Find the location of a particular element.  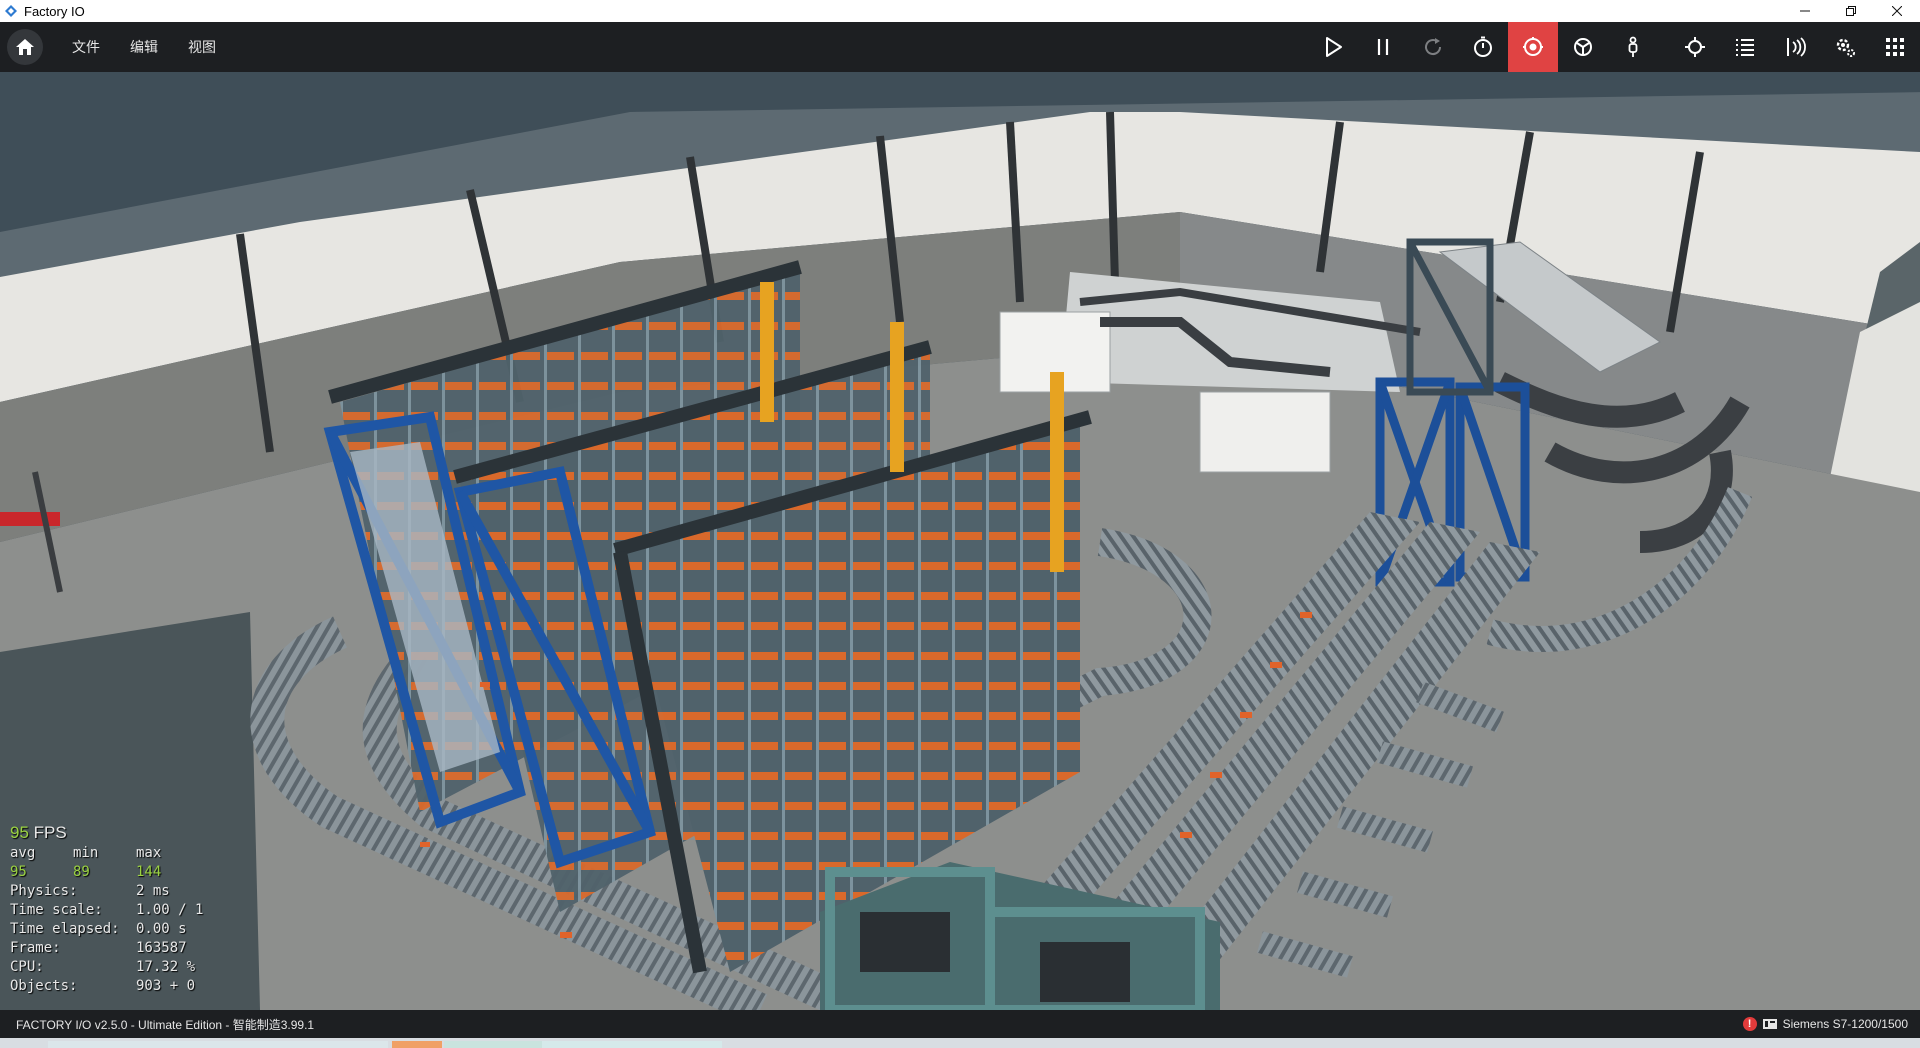

stats-avg-value: 95 is located at coordinates (18, 872).